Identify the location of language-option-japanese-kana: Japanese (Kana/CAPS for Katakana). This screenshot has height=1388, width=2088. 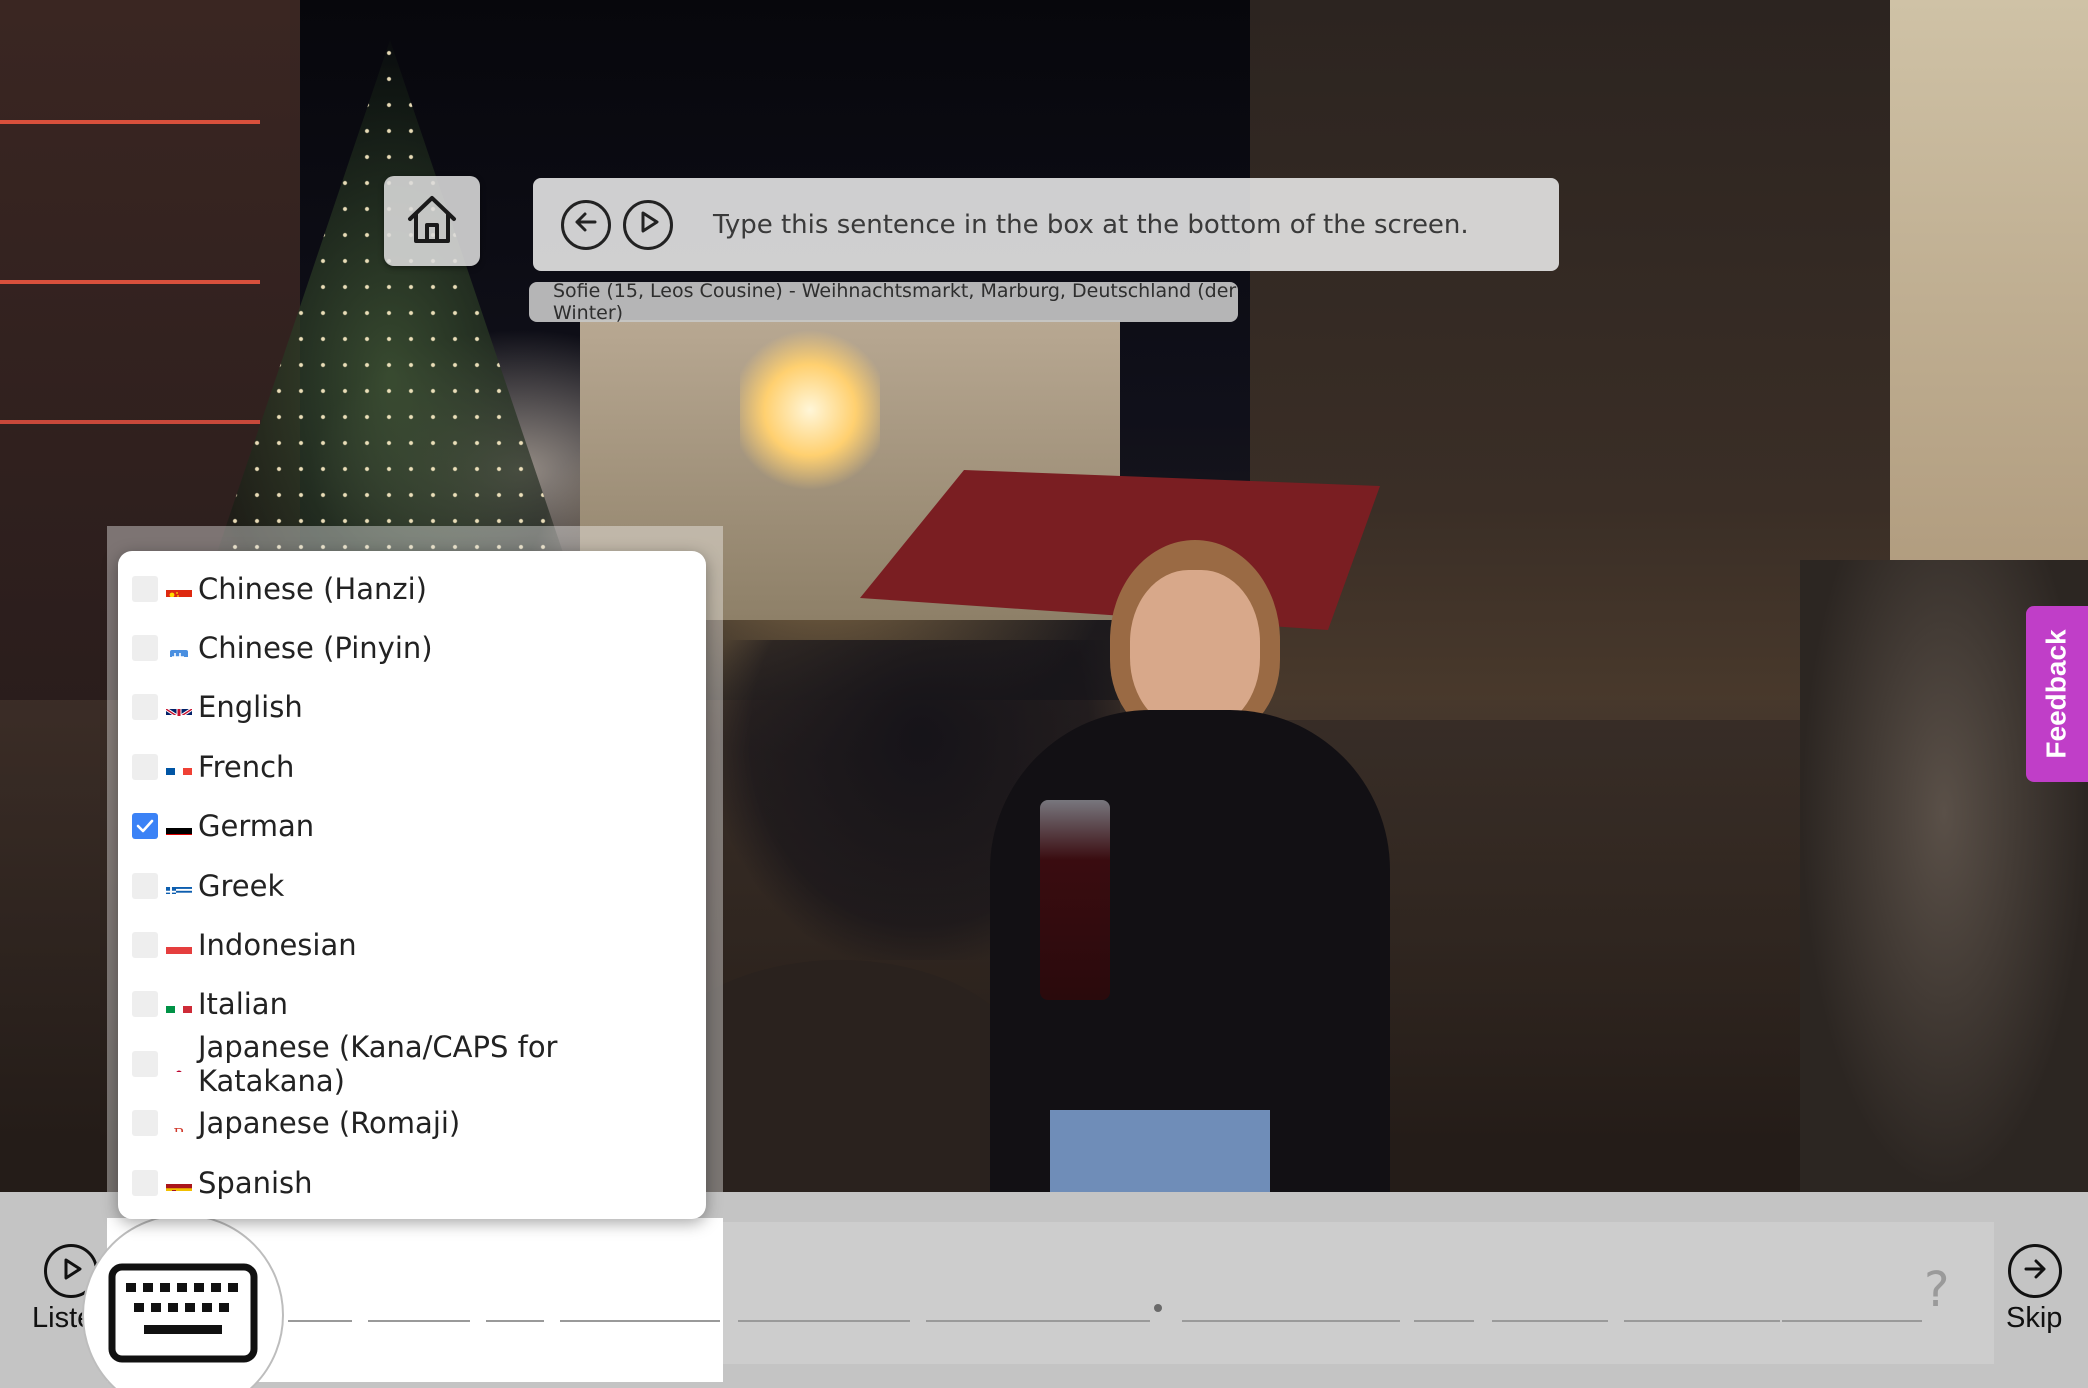
(412, 1064).